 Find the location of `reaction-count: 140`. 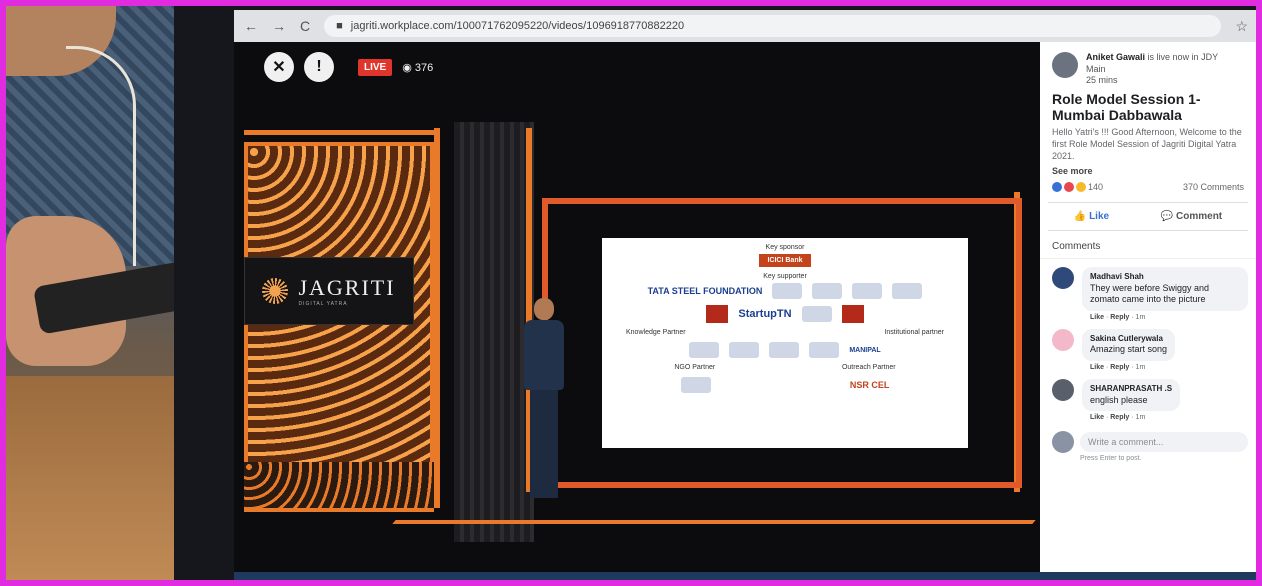

reaction-count: 140 is located at coordinates (1096, 187).